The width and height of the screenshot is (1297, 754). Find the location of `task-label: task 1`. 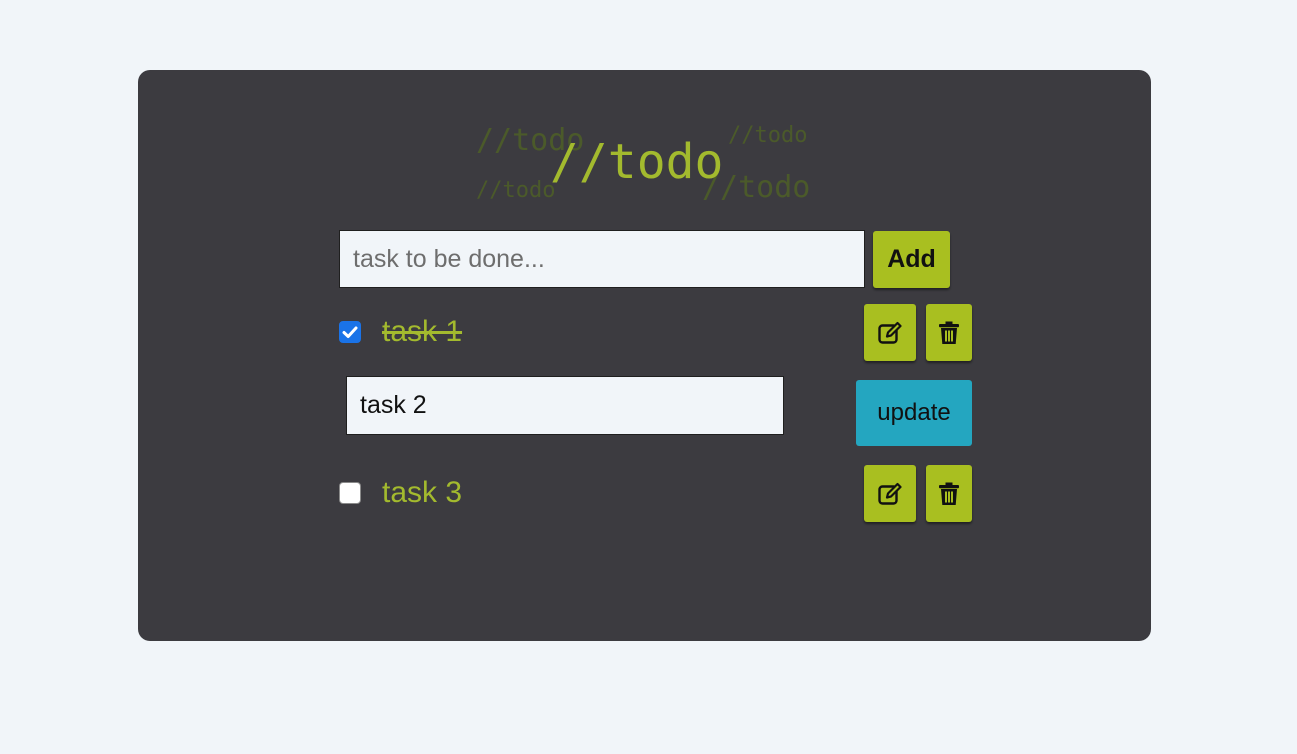

task-label: task 1 is located at coordinates (422, 331).